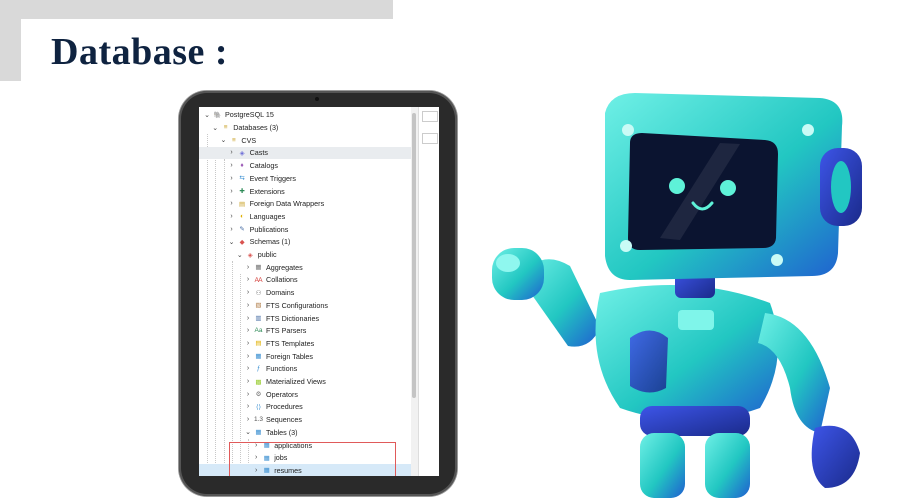 The image size is (901, 498). I want to click on tree-item: ⌄ ◆ Schemas (1), so click(305, 242).